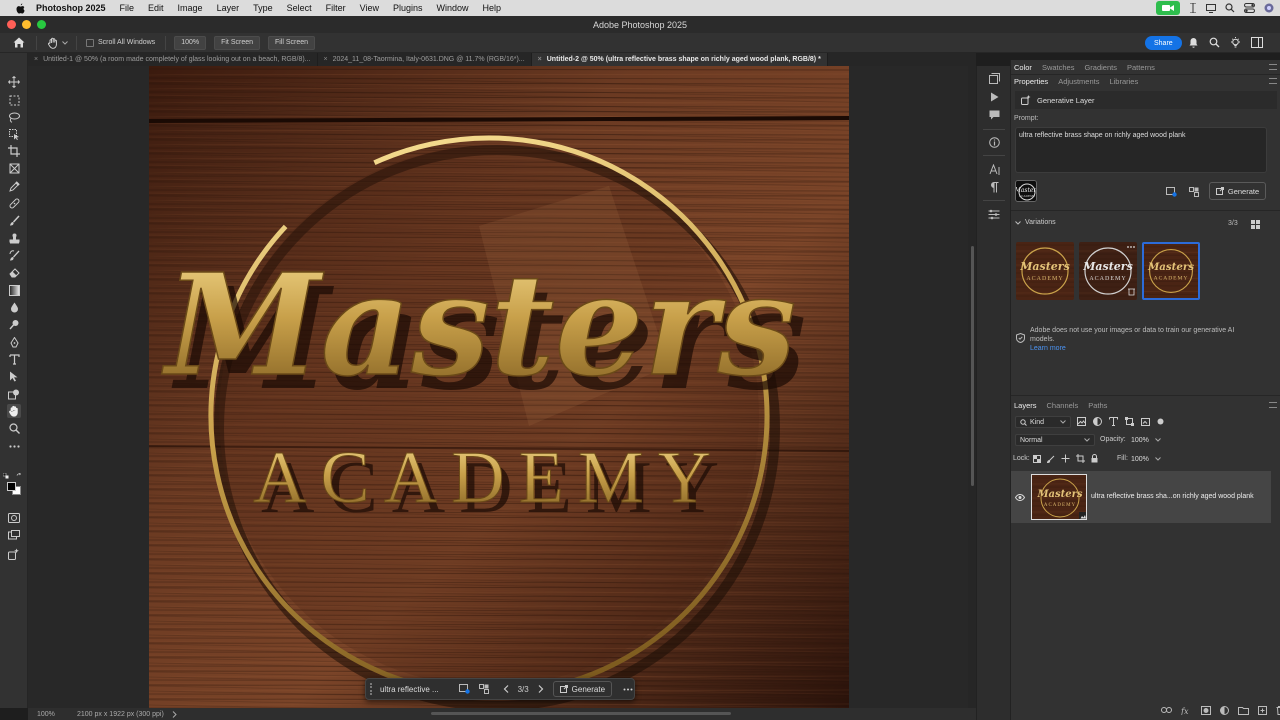 The width and height of the screenshot is (1280, 720). Describe the element at coordinates (14, 100) in the screenshot. I see `marquee-tool` at that location.